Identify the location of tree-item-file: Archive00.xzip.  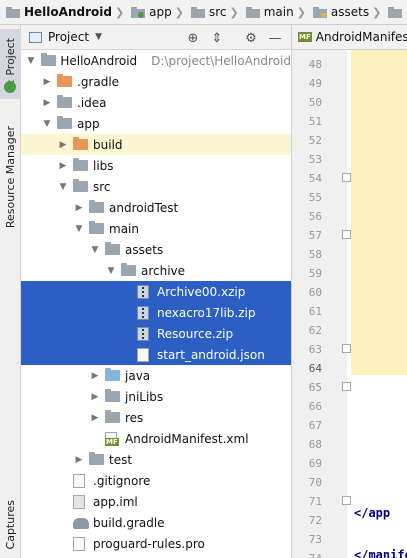
(156, 291).